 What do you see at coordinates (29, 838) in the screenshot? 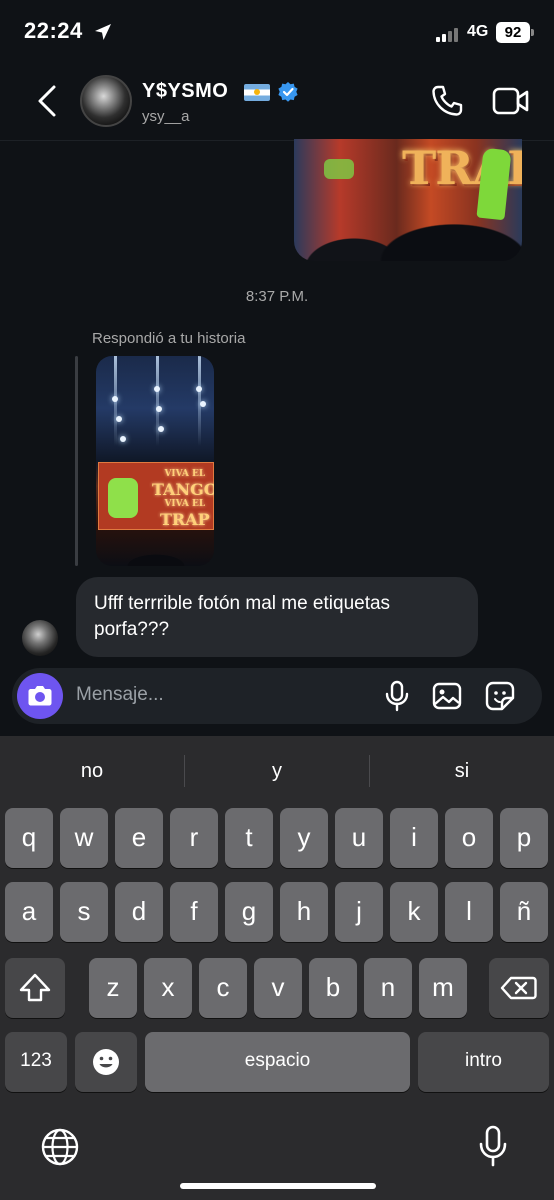
I see `key-q: q` at bounding box center [29, 838].